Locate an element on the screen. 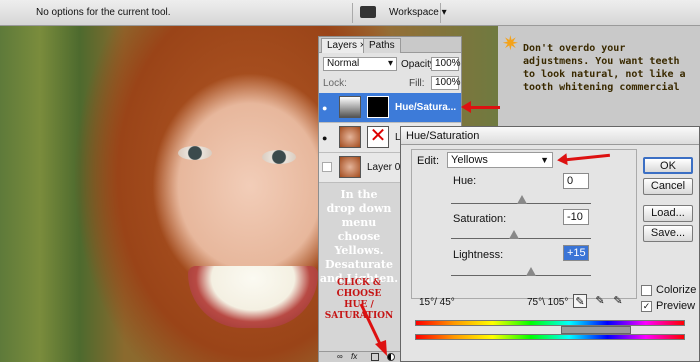  saturation-slider-track is located at coordinates (521, 238).